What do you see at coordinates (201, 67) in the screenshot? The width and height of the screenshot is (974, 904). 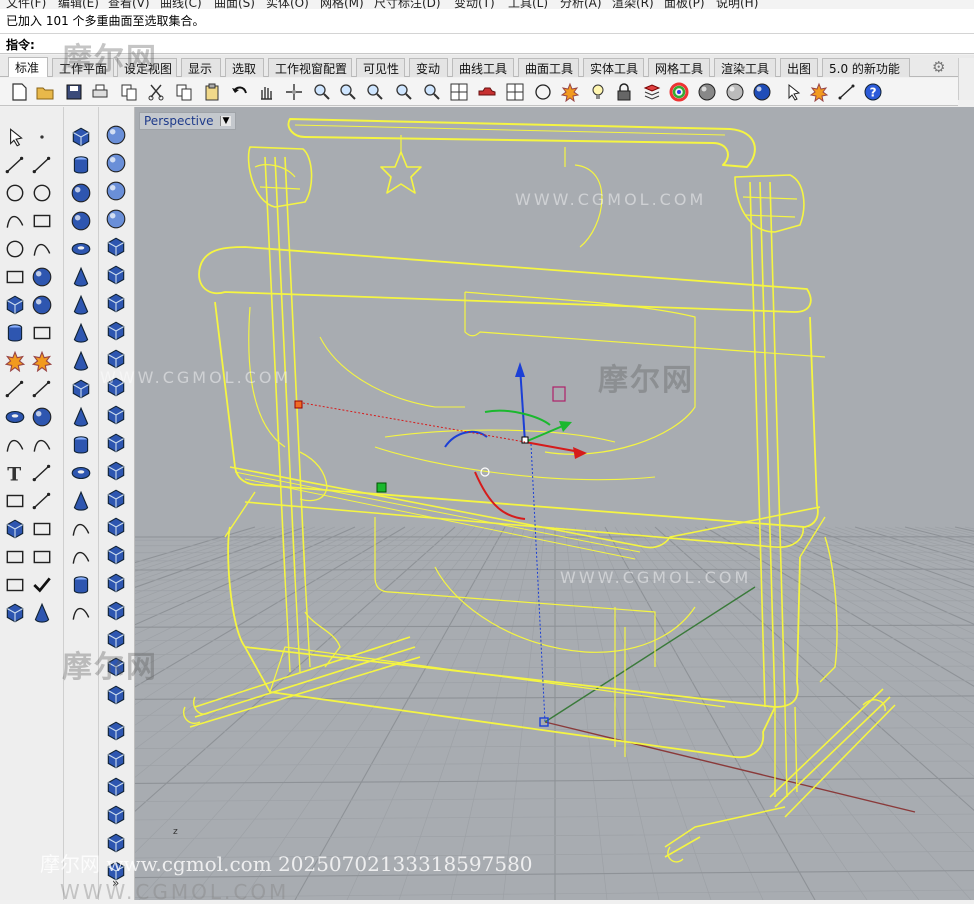 I see `tab-3: 显示` at bounding box center [201, 67].